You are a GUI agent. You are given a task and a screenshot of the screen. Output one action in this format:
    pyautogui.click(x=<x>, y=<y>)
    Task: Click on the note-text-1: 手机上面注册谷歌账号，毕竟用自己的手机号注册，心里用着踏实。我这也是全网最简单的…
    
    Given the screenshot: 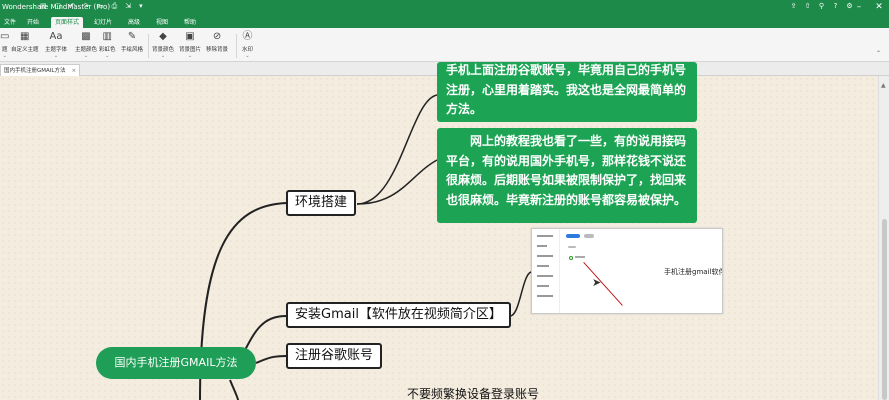 What is the action you would take?
    pyautogui.click(x=566, y=89)
    